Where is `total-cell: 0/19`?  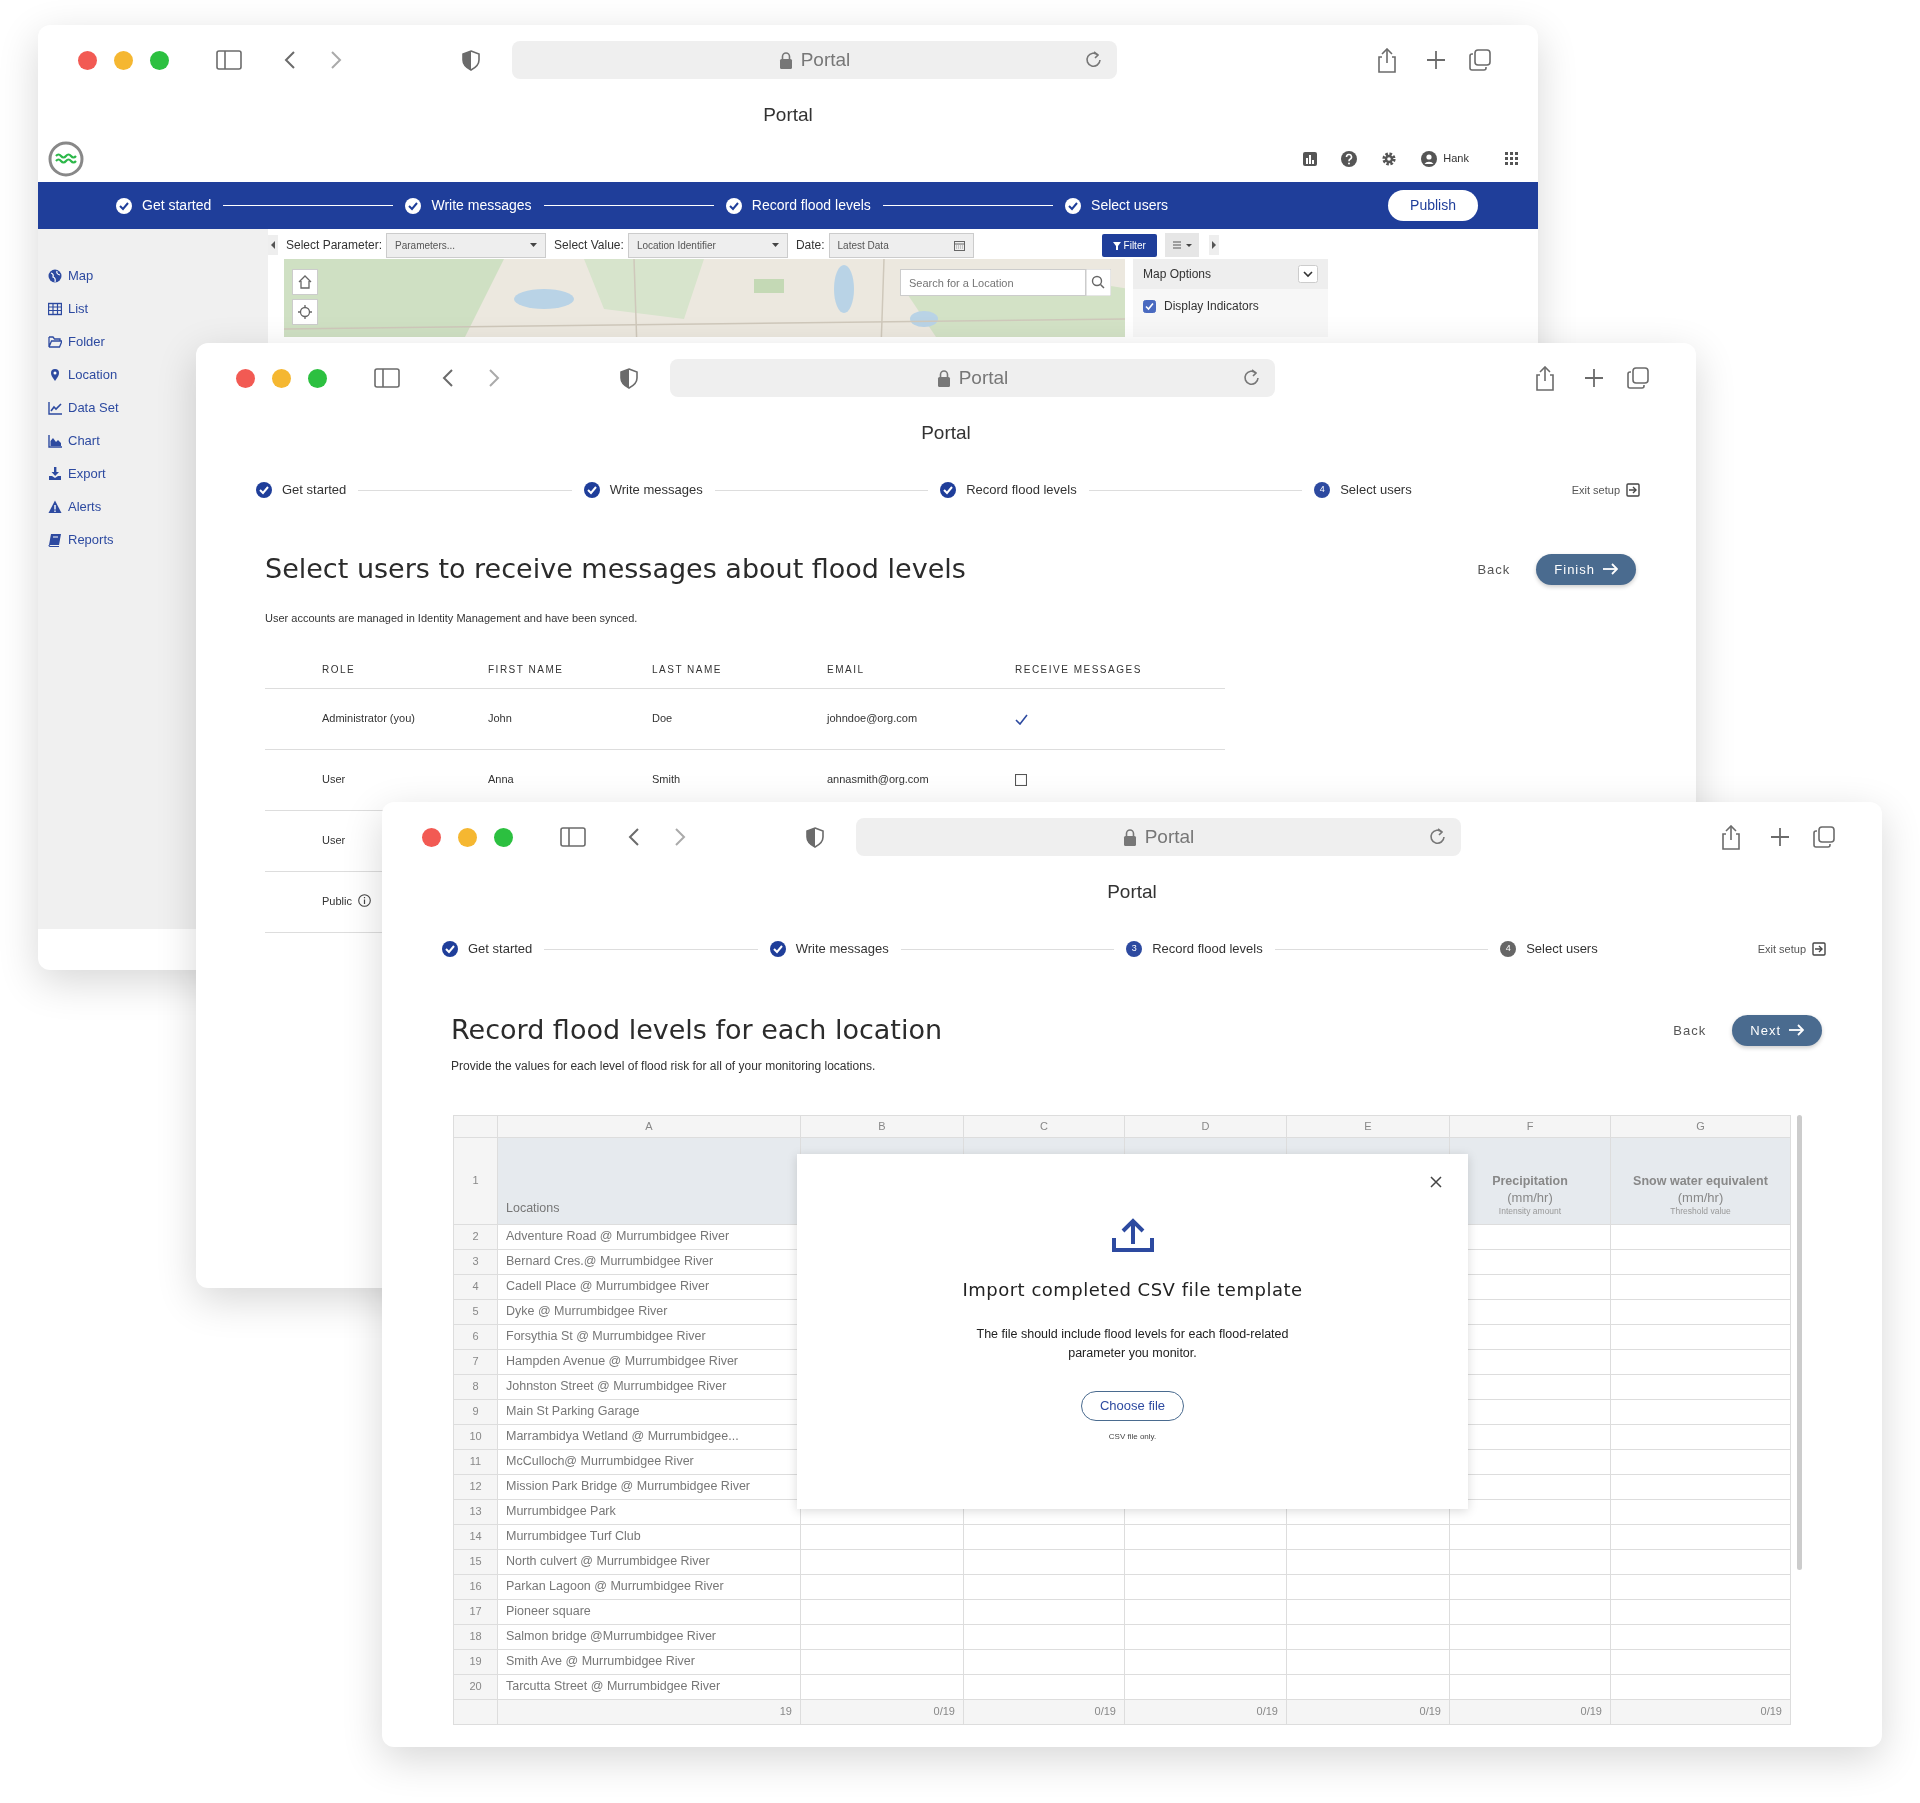 total-cell: 0/19 is located at coordinates (1368, 1711).